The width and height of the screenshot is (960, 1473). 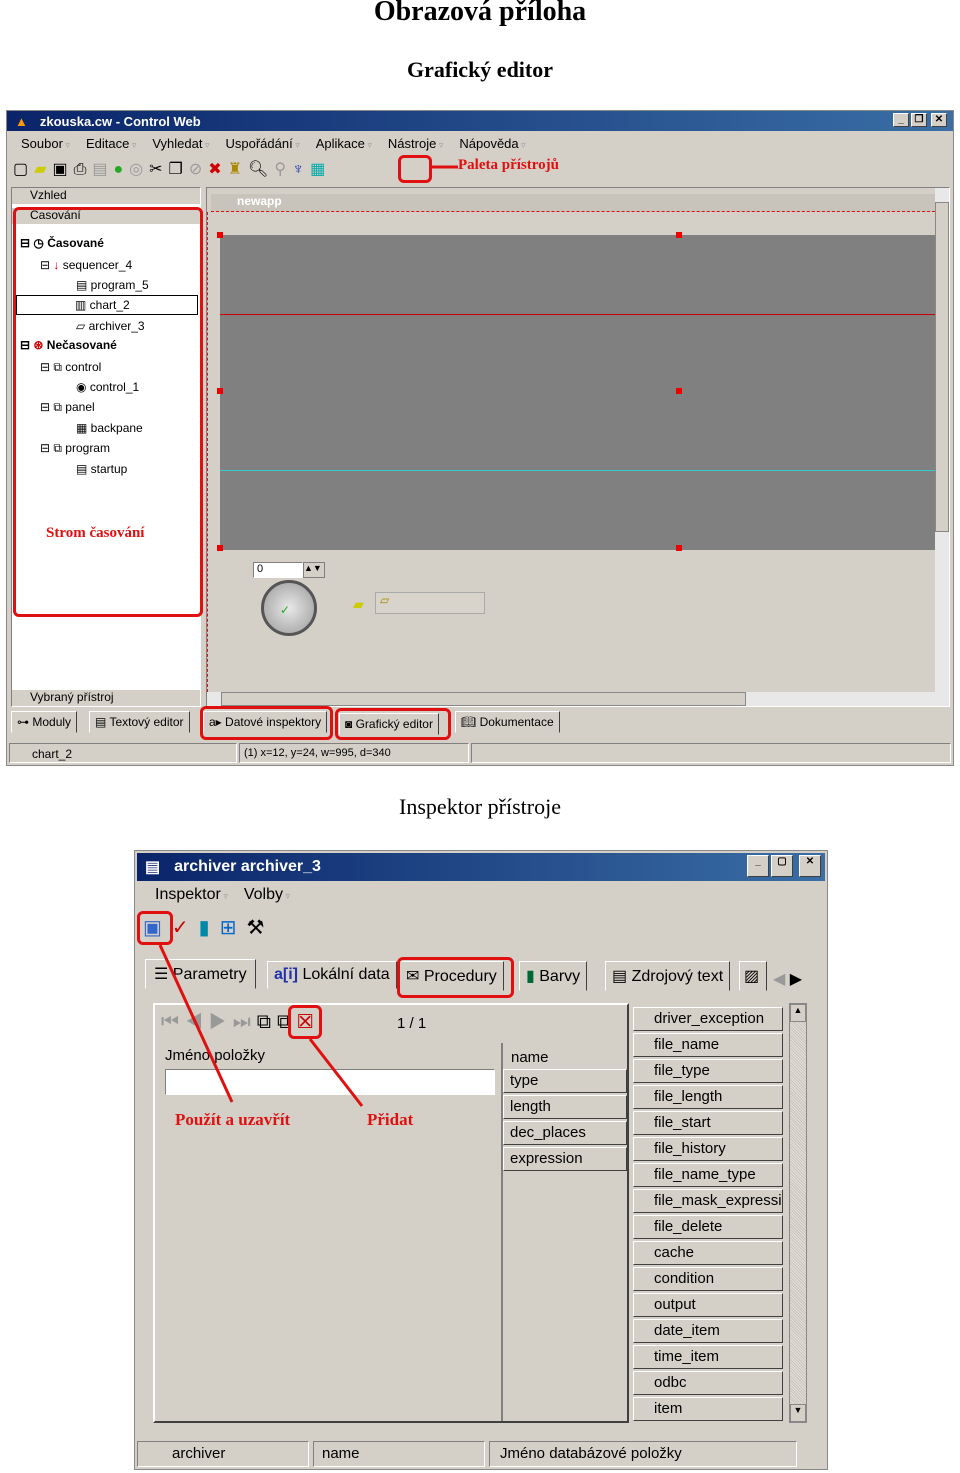 What do you see at coordinates (336, 1072) in the screenshot?
I see `add-pointer-line` at bounding box center [336, 1072].